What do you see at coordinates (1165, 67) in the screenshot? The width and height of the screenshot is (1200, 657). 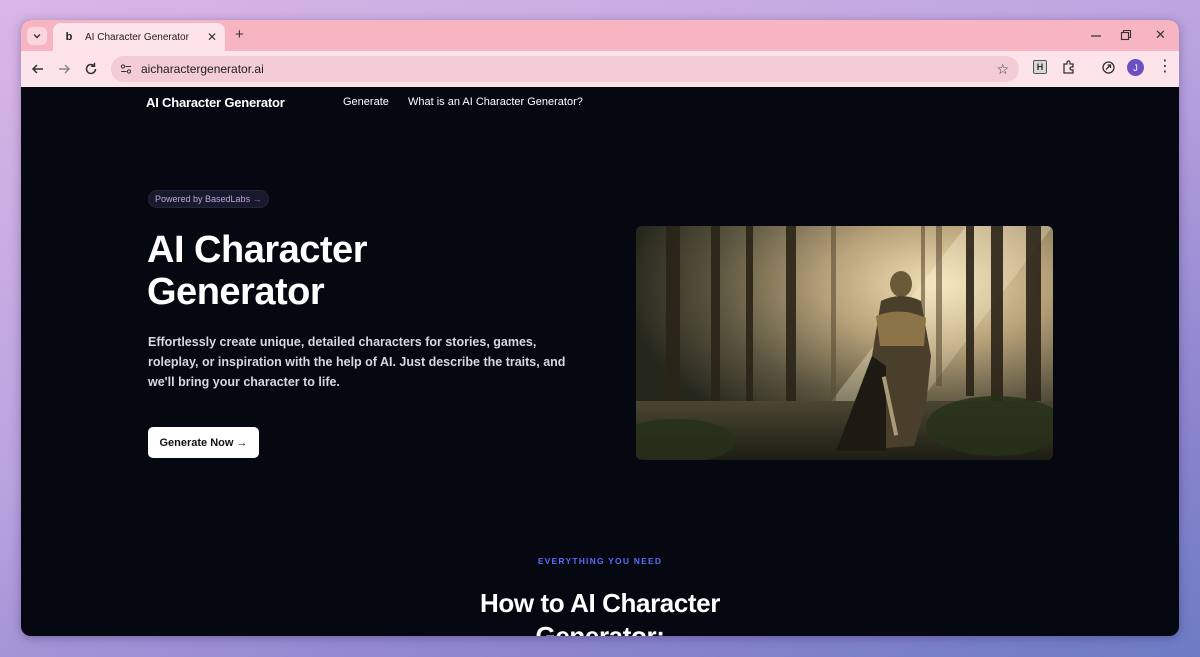 I see `menu-icon: ⋮` at bounding box center [1165, 67].